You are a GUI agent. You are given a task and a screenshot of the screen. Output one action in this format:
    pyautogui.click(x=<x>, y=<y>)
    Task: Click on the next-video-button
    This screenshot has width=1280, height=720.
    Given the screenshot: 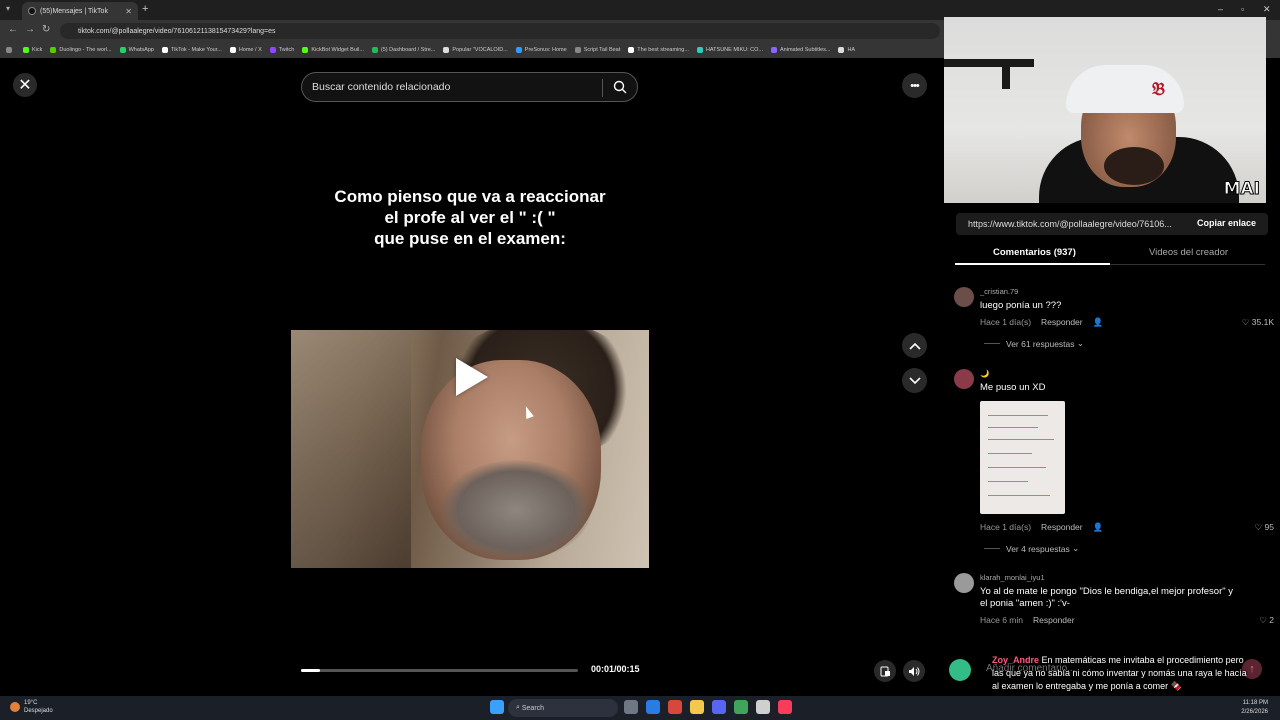 What is the action you would take?
    pyautogui.click(x=914, y=380)
    